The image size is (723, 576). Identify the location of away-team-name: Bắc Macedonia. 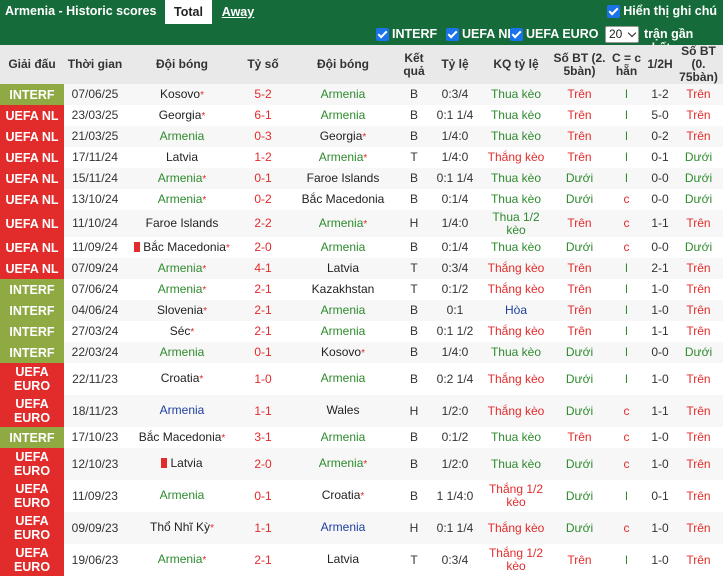
(343, 199).